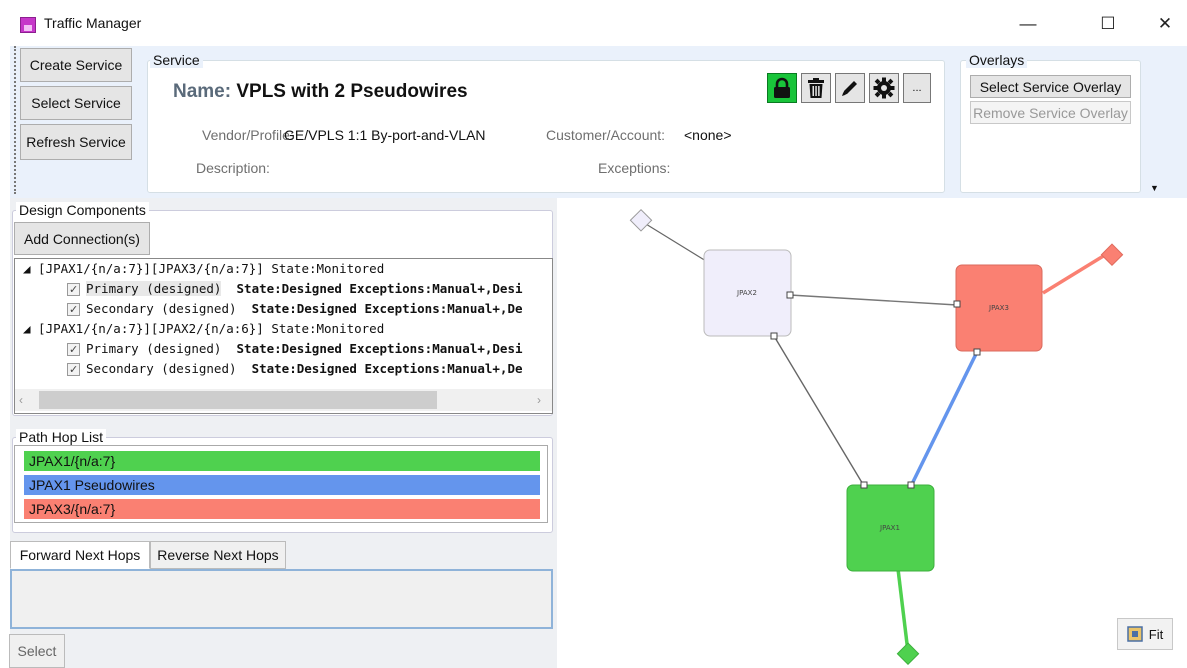 This screenshot has width=1187, height=668. I want to click on edit-button, so click(850, 88).